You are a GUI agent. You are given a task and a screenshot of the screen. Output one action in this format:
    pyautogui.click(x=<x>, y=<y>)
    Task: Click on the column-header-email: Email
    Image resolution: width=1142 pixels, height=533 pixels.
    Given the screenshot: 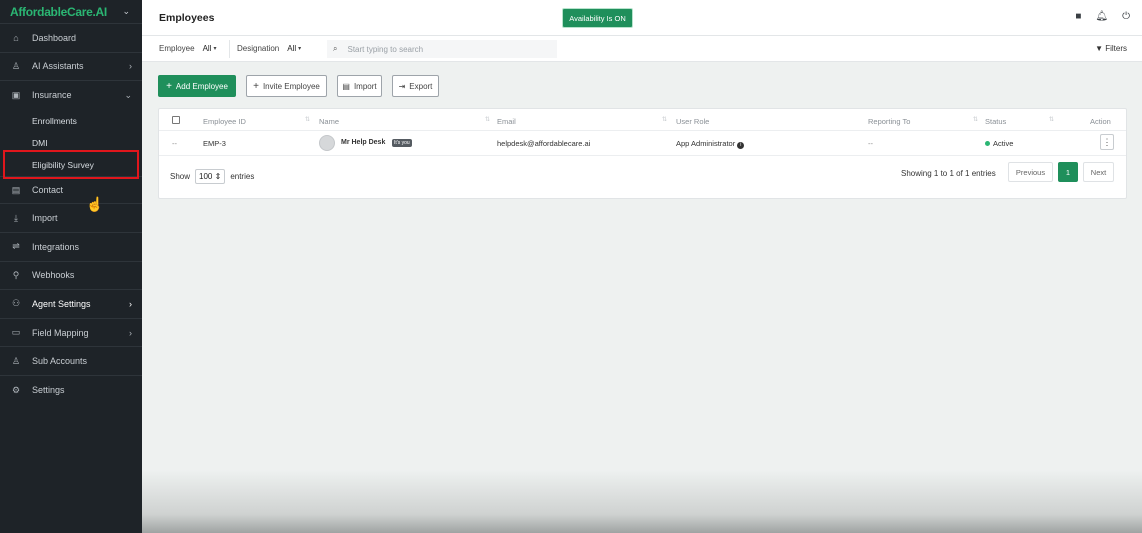 What is the action you would take?
    pyautogui.click(x=506, y=121)
    